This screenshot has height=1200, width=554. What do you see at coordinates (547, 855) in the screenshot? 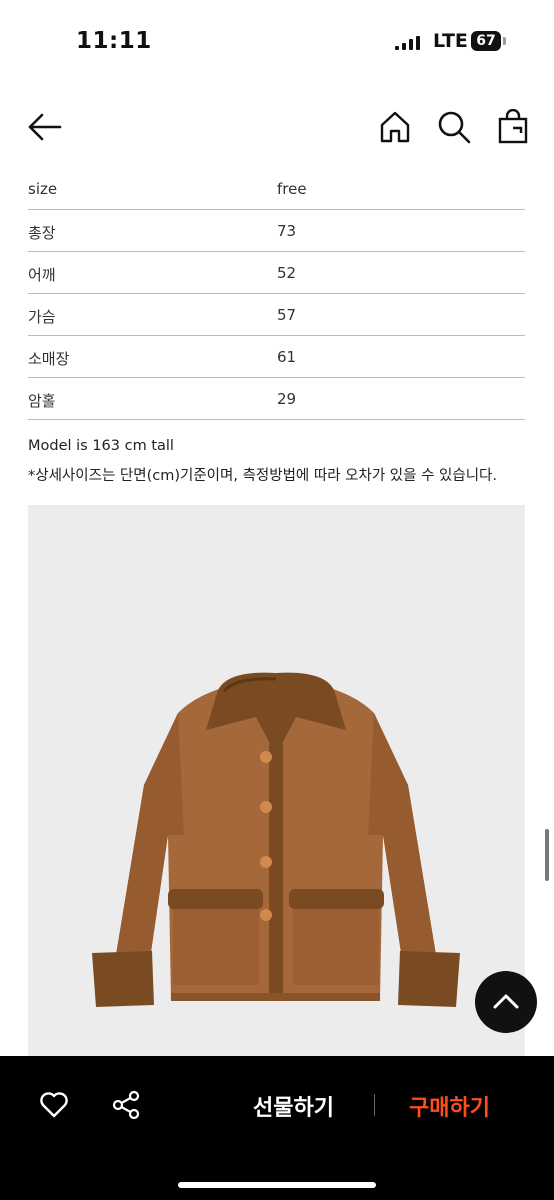
I see `scrollbar` at bounding box center [547, 855].